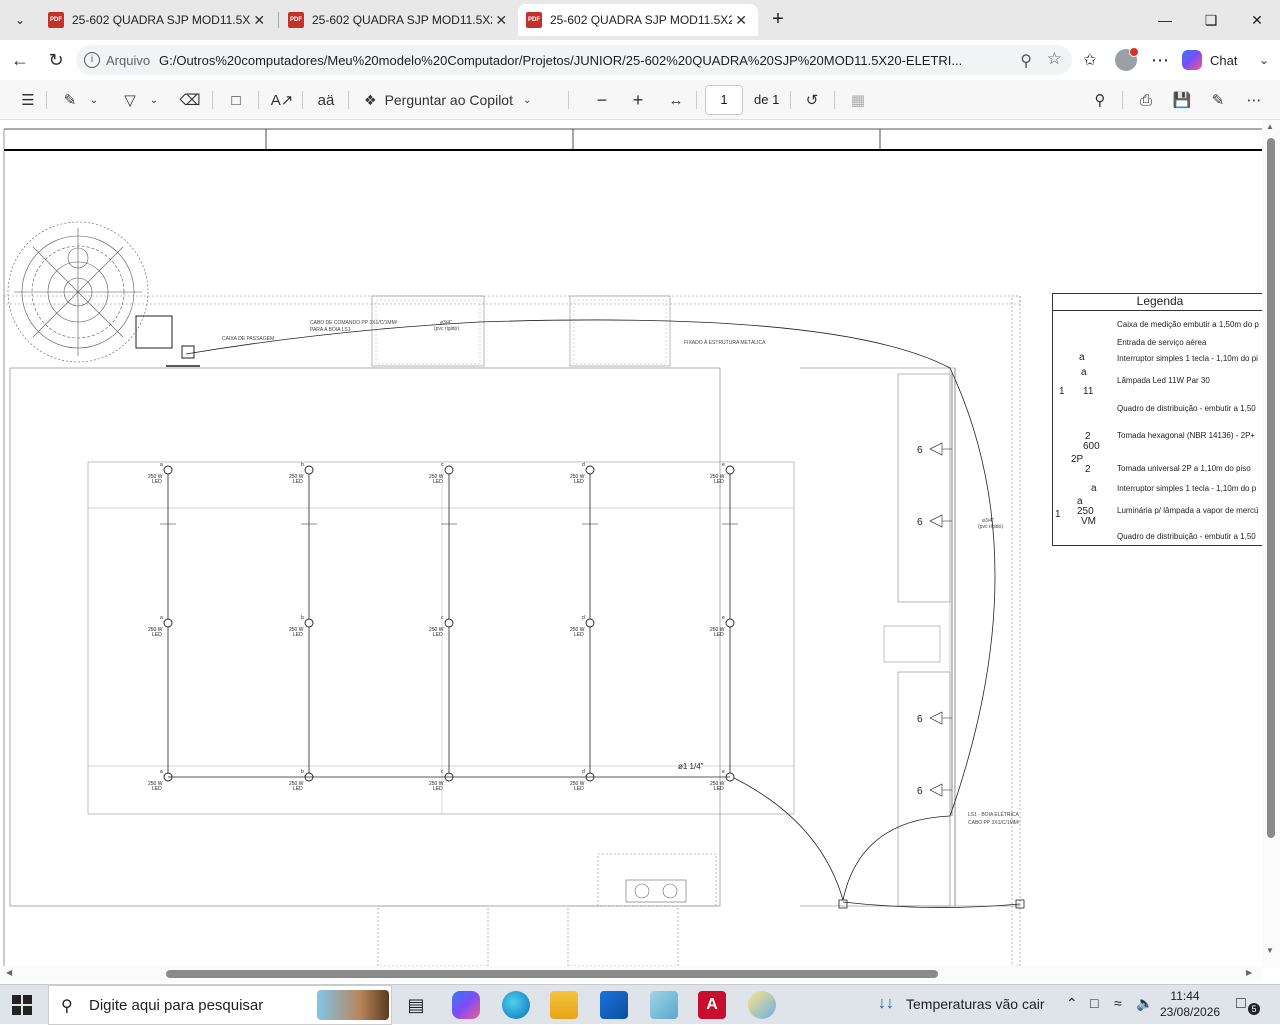  Describe the element at coordinates (92, 60) in the screenshot. I see `info-icon: i` at that location.